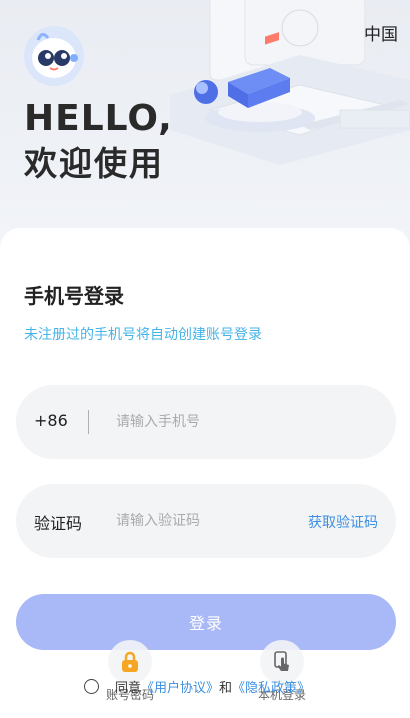 Image resolution: width=410 pixels, height=718 pixels. I want to click on user-agreement-link: 《用户协议》, so click(180, 686).